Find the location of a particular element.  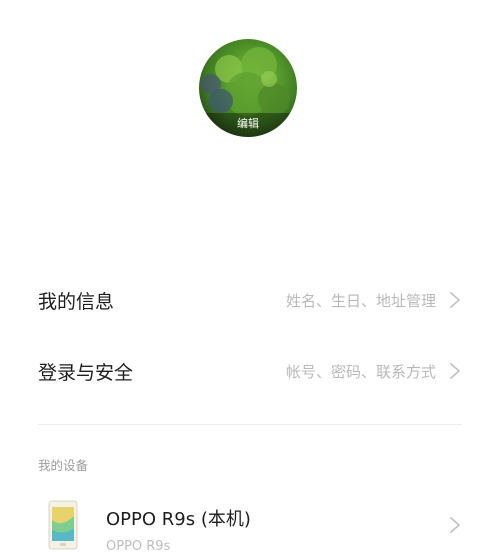

settings-item-my-info: 我的信息 姓名、生日、地址管理 is located at coordinates (250, 300).